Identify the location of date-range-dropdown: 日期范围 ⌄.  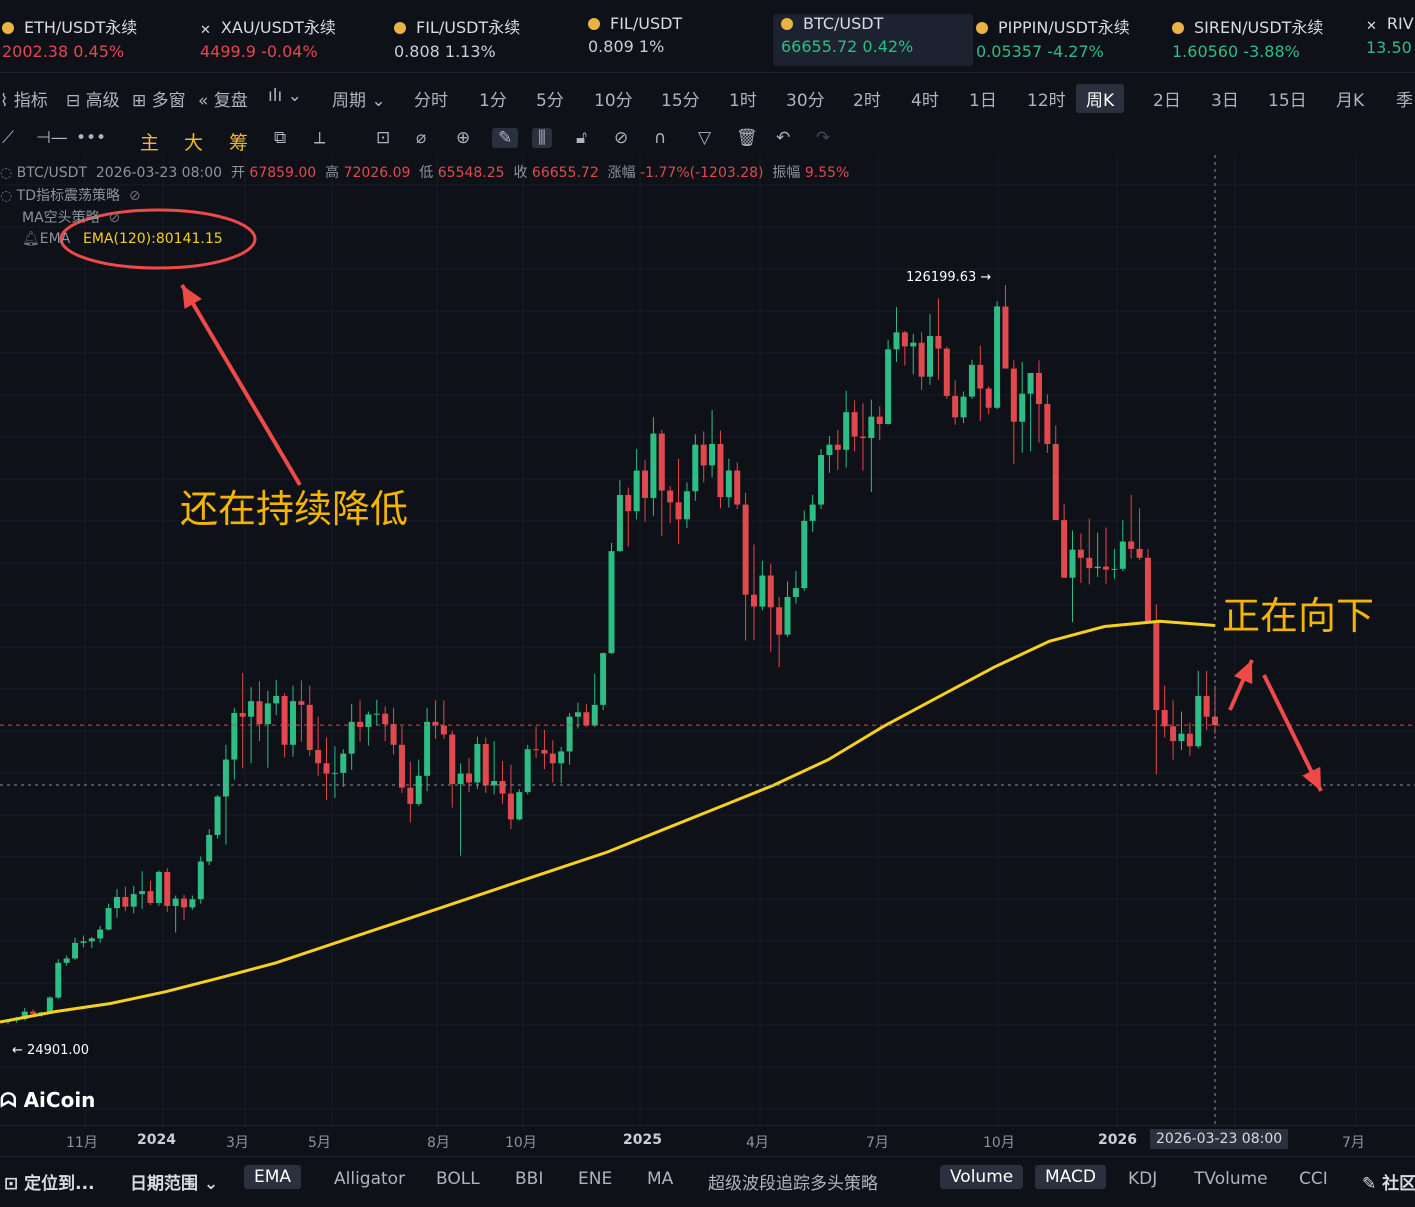
(174, 1181).